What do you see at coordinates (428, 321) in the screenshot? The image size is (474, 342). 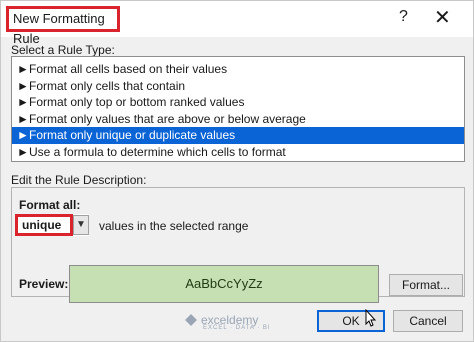 I see `cancel-button: Cancel` at bounding box center [428, 321].